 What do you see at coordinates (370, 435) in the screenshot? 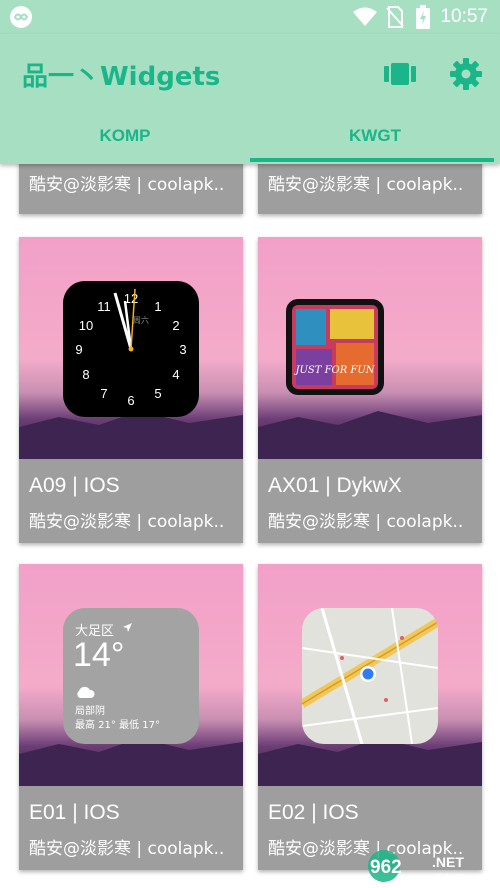
I see `hills-decoration` at bounding box center [370, 435].